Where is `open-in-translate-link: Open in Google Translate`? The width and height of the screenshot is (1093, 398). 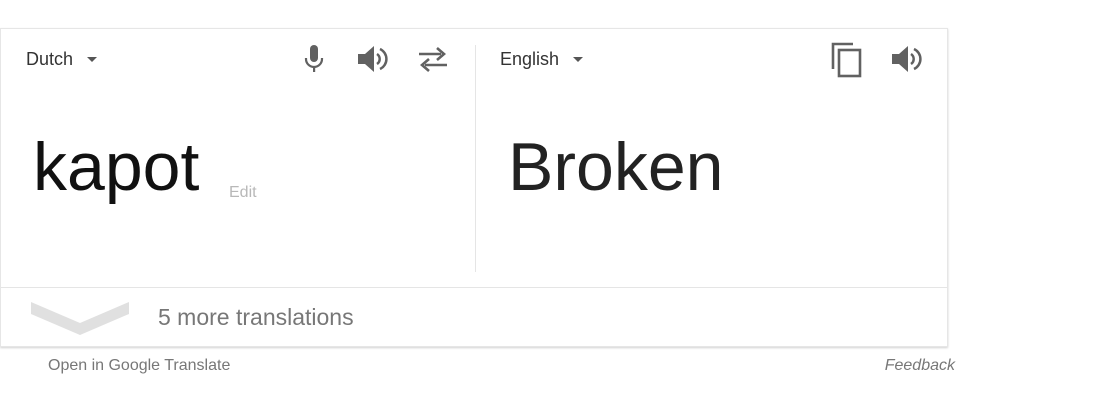
open-in-translate-link: Open in Google Translate is located at coordinates (139, 366).